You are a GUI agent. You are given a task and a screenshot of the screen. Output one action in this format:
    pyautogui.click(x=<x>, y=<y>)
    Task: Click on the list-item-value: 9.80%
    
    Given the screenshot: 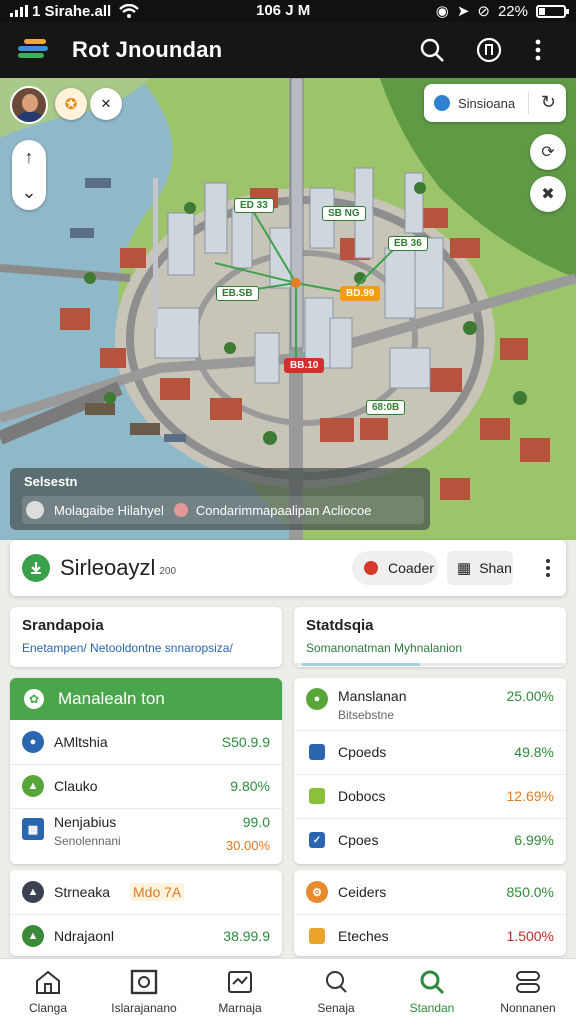 What is the action you would take?
    pyautogui.click(x=250, y=786)
    